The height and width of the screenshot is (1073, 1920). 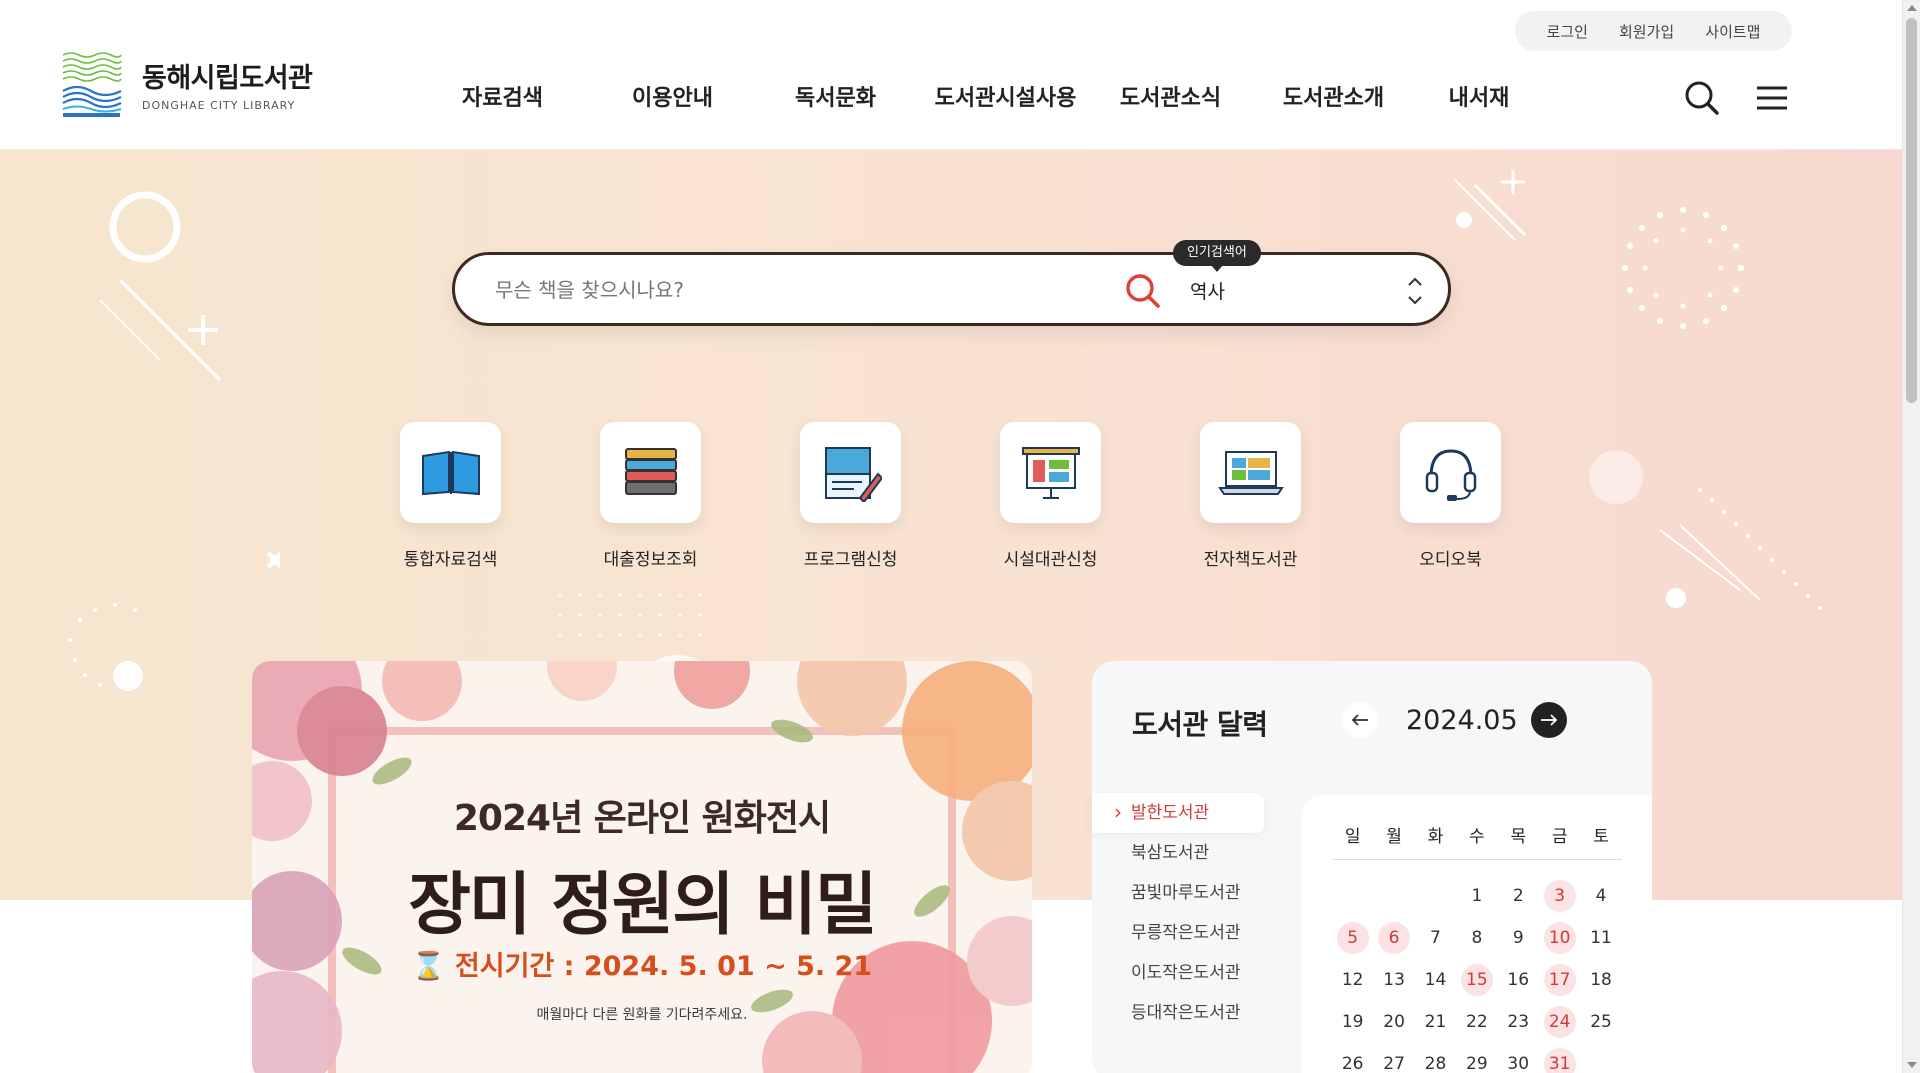 I want to click on quick-link-item: 시설대관신청, so click(x=1050, y=496).